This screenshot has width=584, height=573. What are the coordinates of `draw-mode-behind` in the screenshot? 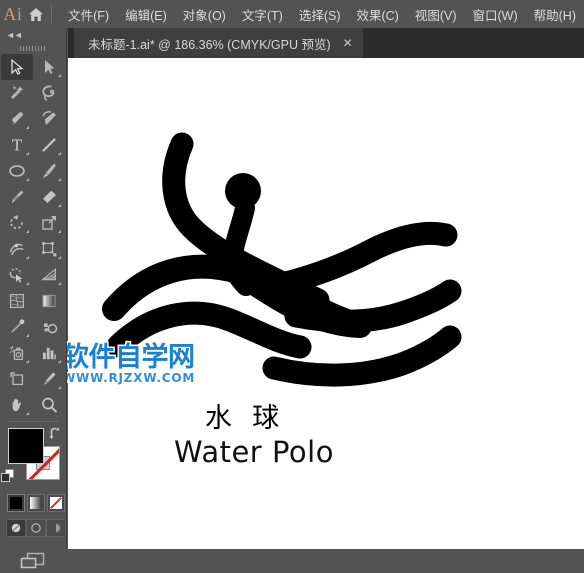 It's located at (36, 528).